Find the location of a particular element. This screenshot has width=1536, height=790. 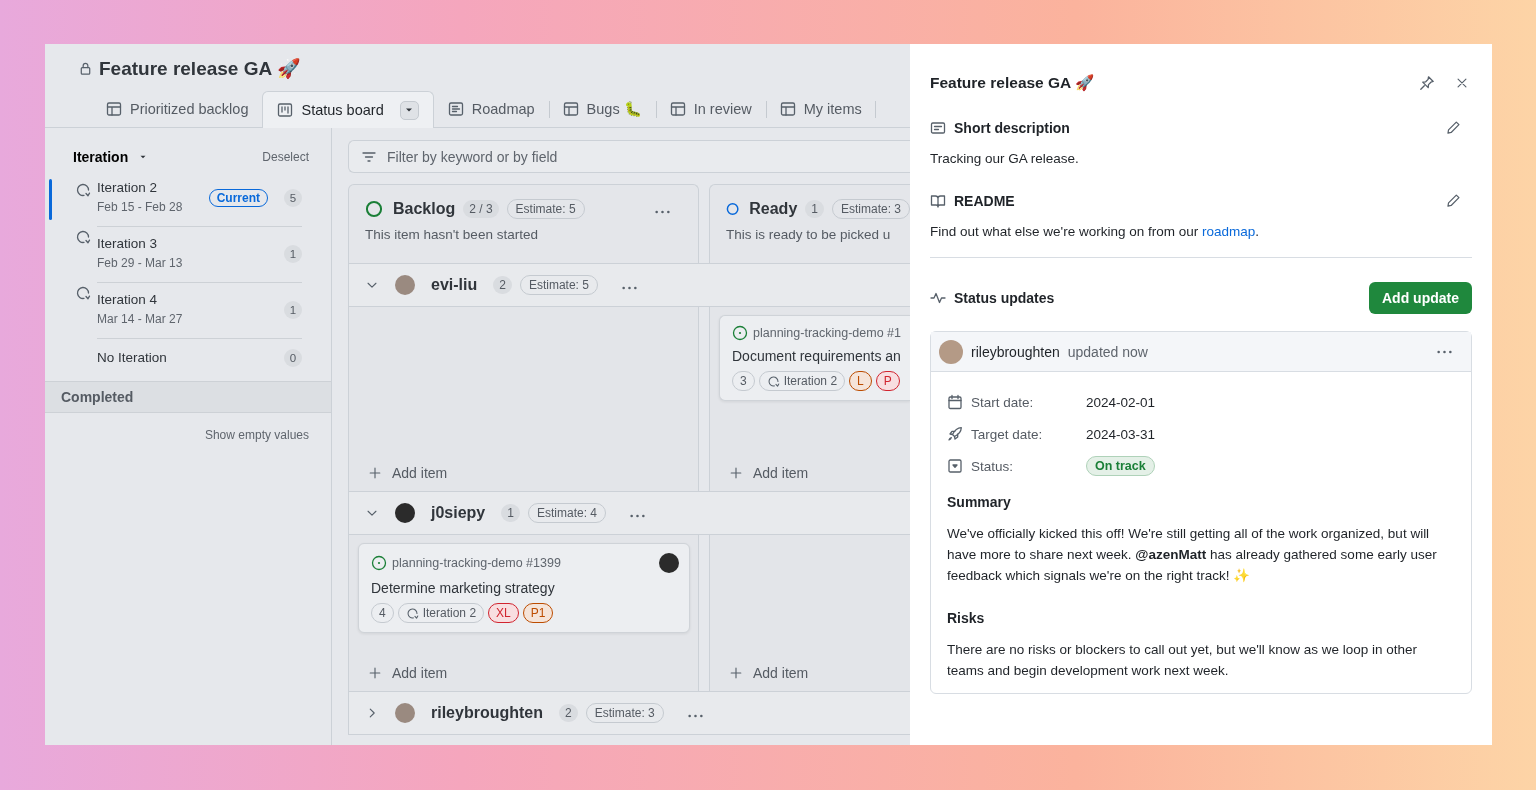

book-icon is located at coordinates (938, 200).